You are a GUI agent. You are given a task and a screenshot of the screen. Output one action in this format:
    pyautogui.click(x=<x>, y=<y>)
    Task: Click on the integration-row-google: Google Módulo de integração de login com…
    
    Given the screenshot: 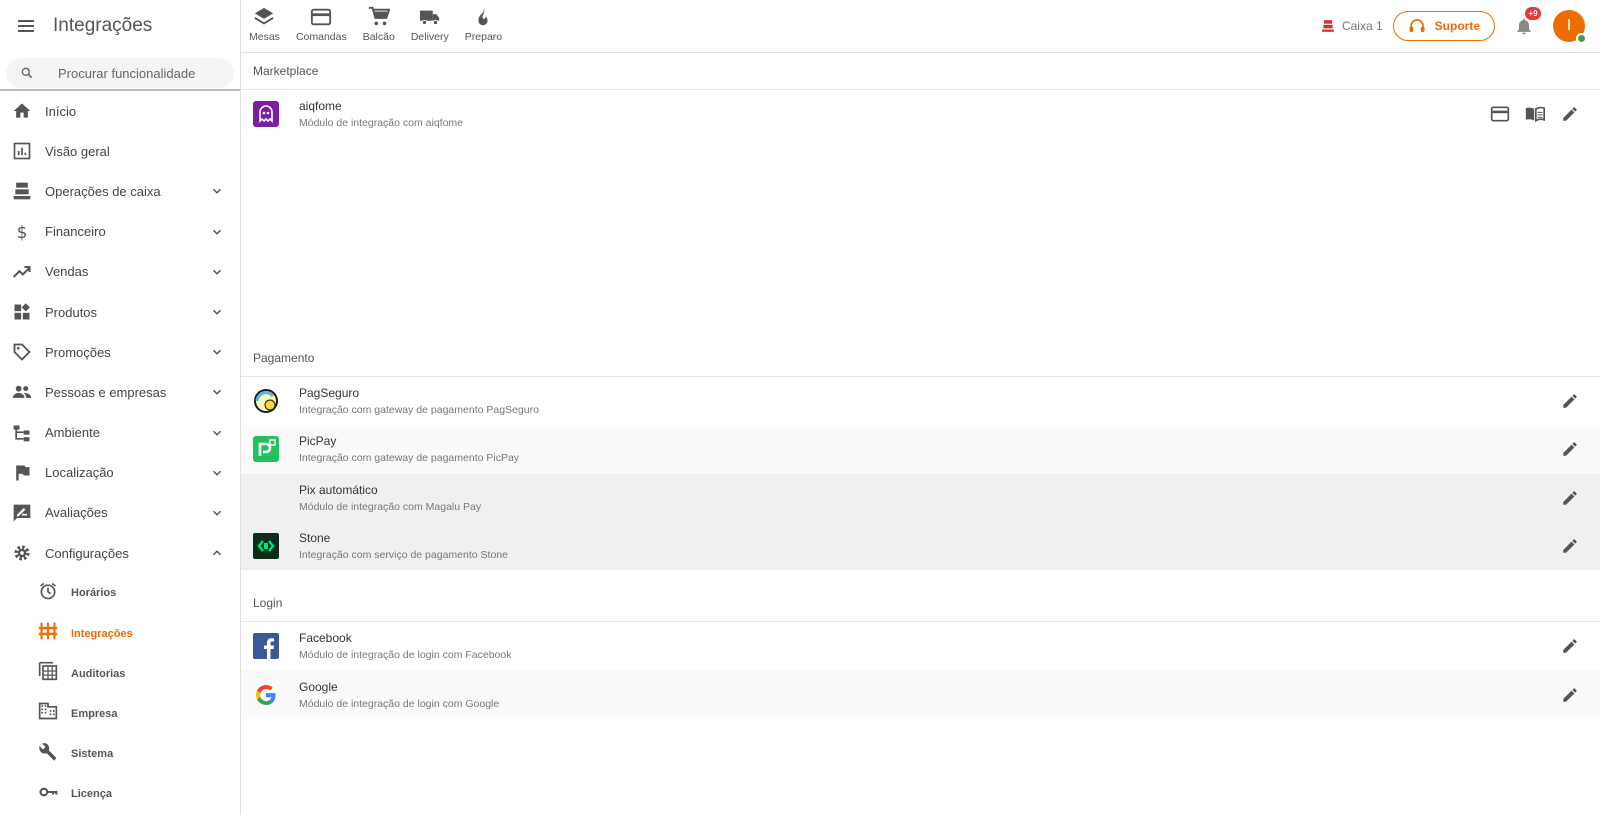 What is the action you would take?
    pyautogui.click(x=920, y=694)
    